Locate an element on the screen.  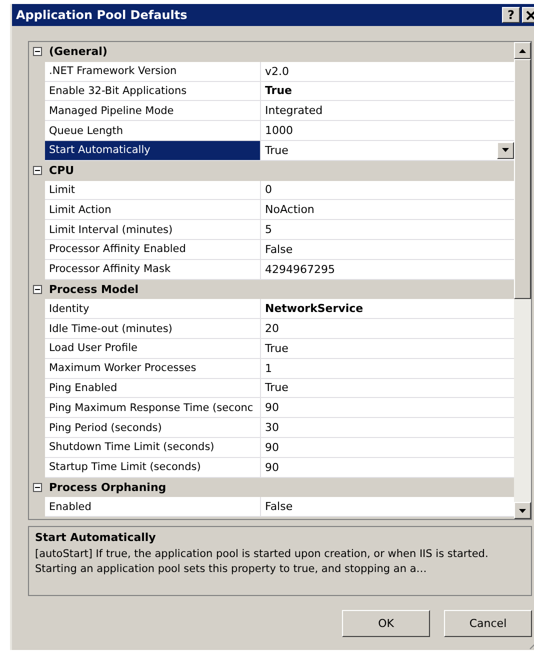
category-header: Process Orphaning is located at coordinates (105, 487).